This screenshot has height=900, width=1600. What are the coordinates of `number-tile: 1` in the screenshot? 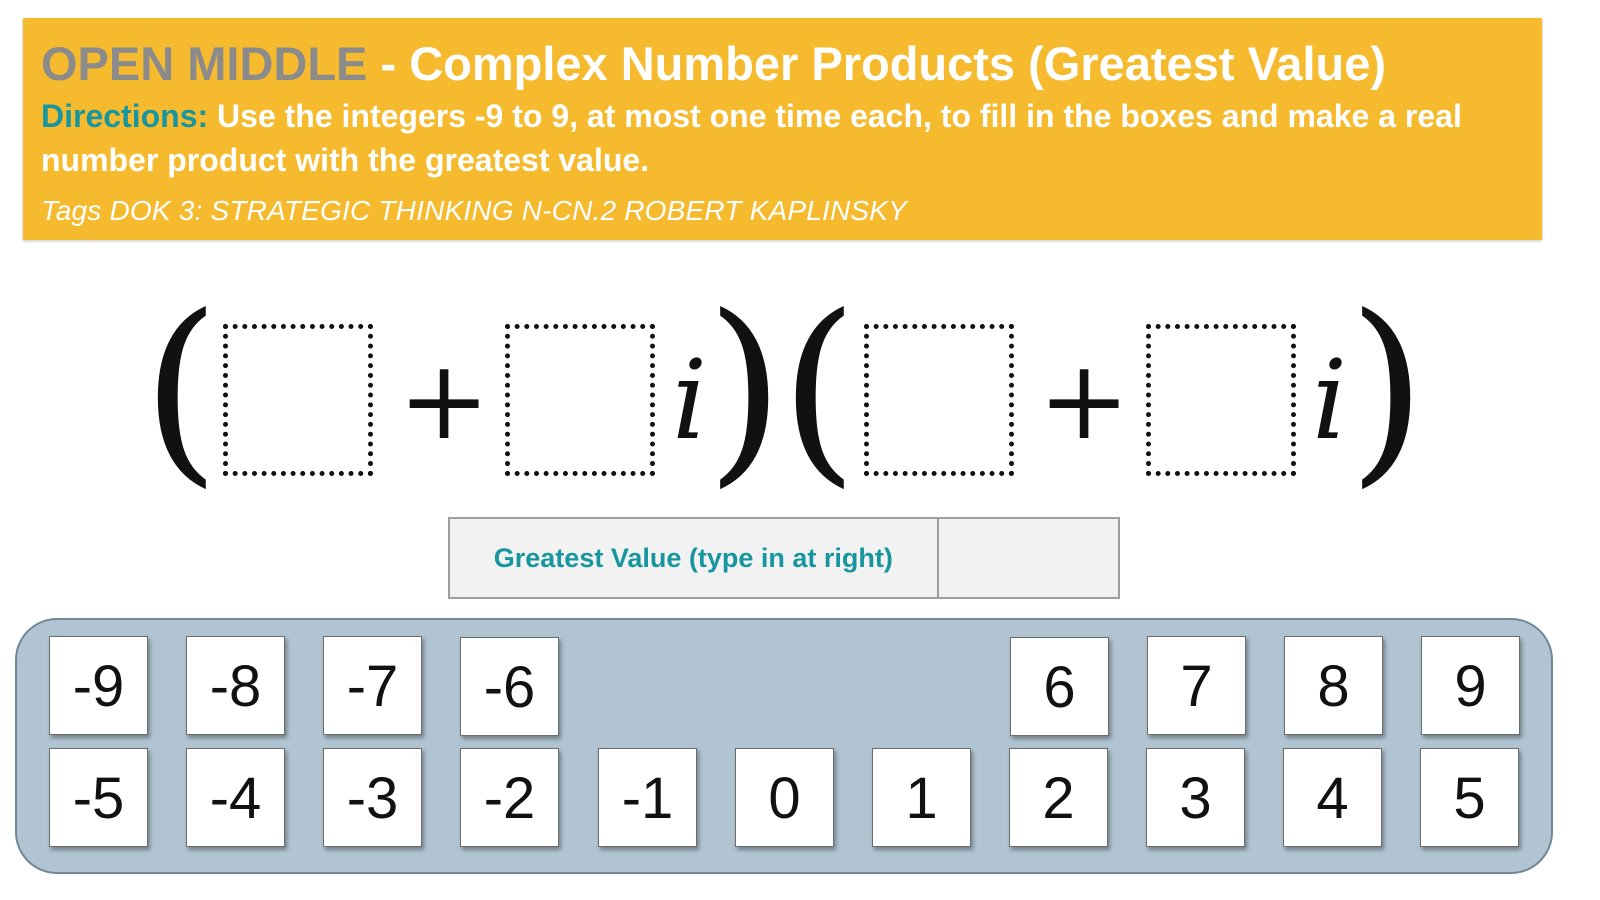 It's located at (921, 797).